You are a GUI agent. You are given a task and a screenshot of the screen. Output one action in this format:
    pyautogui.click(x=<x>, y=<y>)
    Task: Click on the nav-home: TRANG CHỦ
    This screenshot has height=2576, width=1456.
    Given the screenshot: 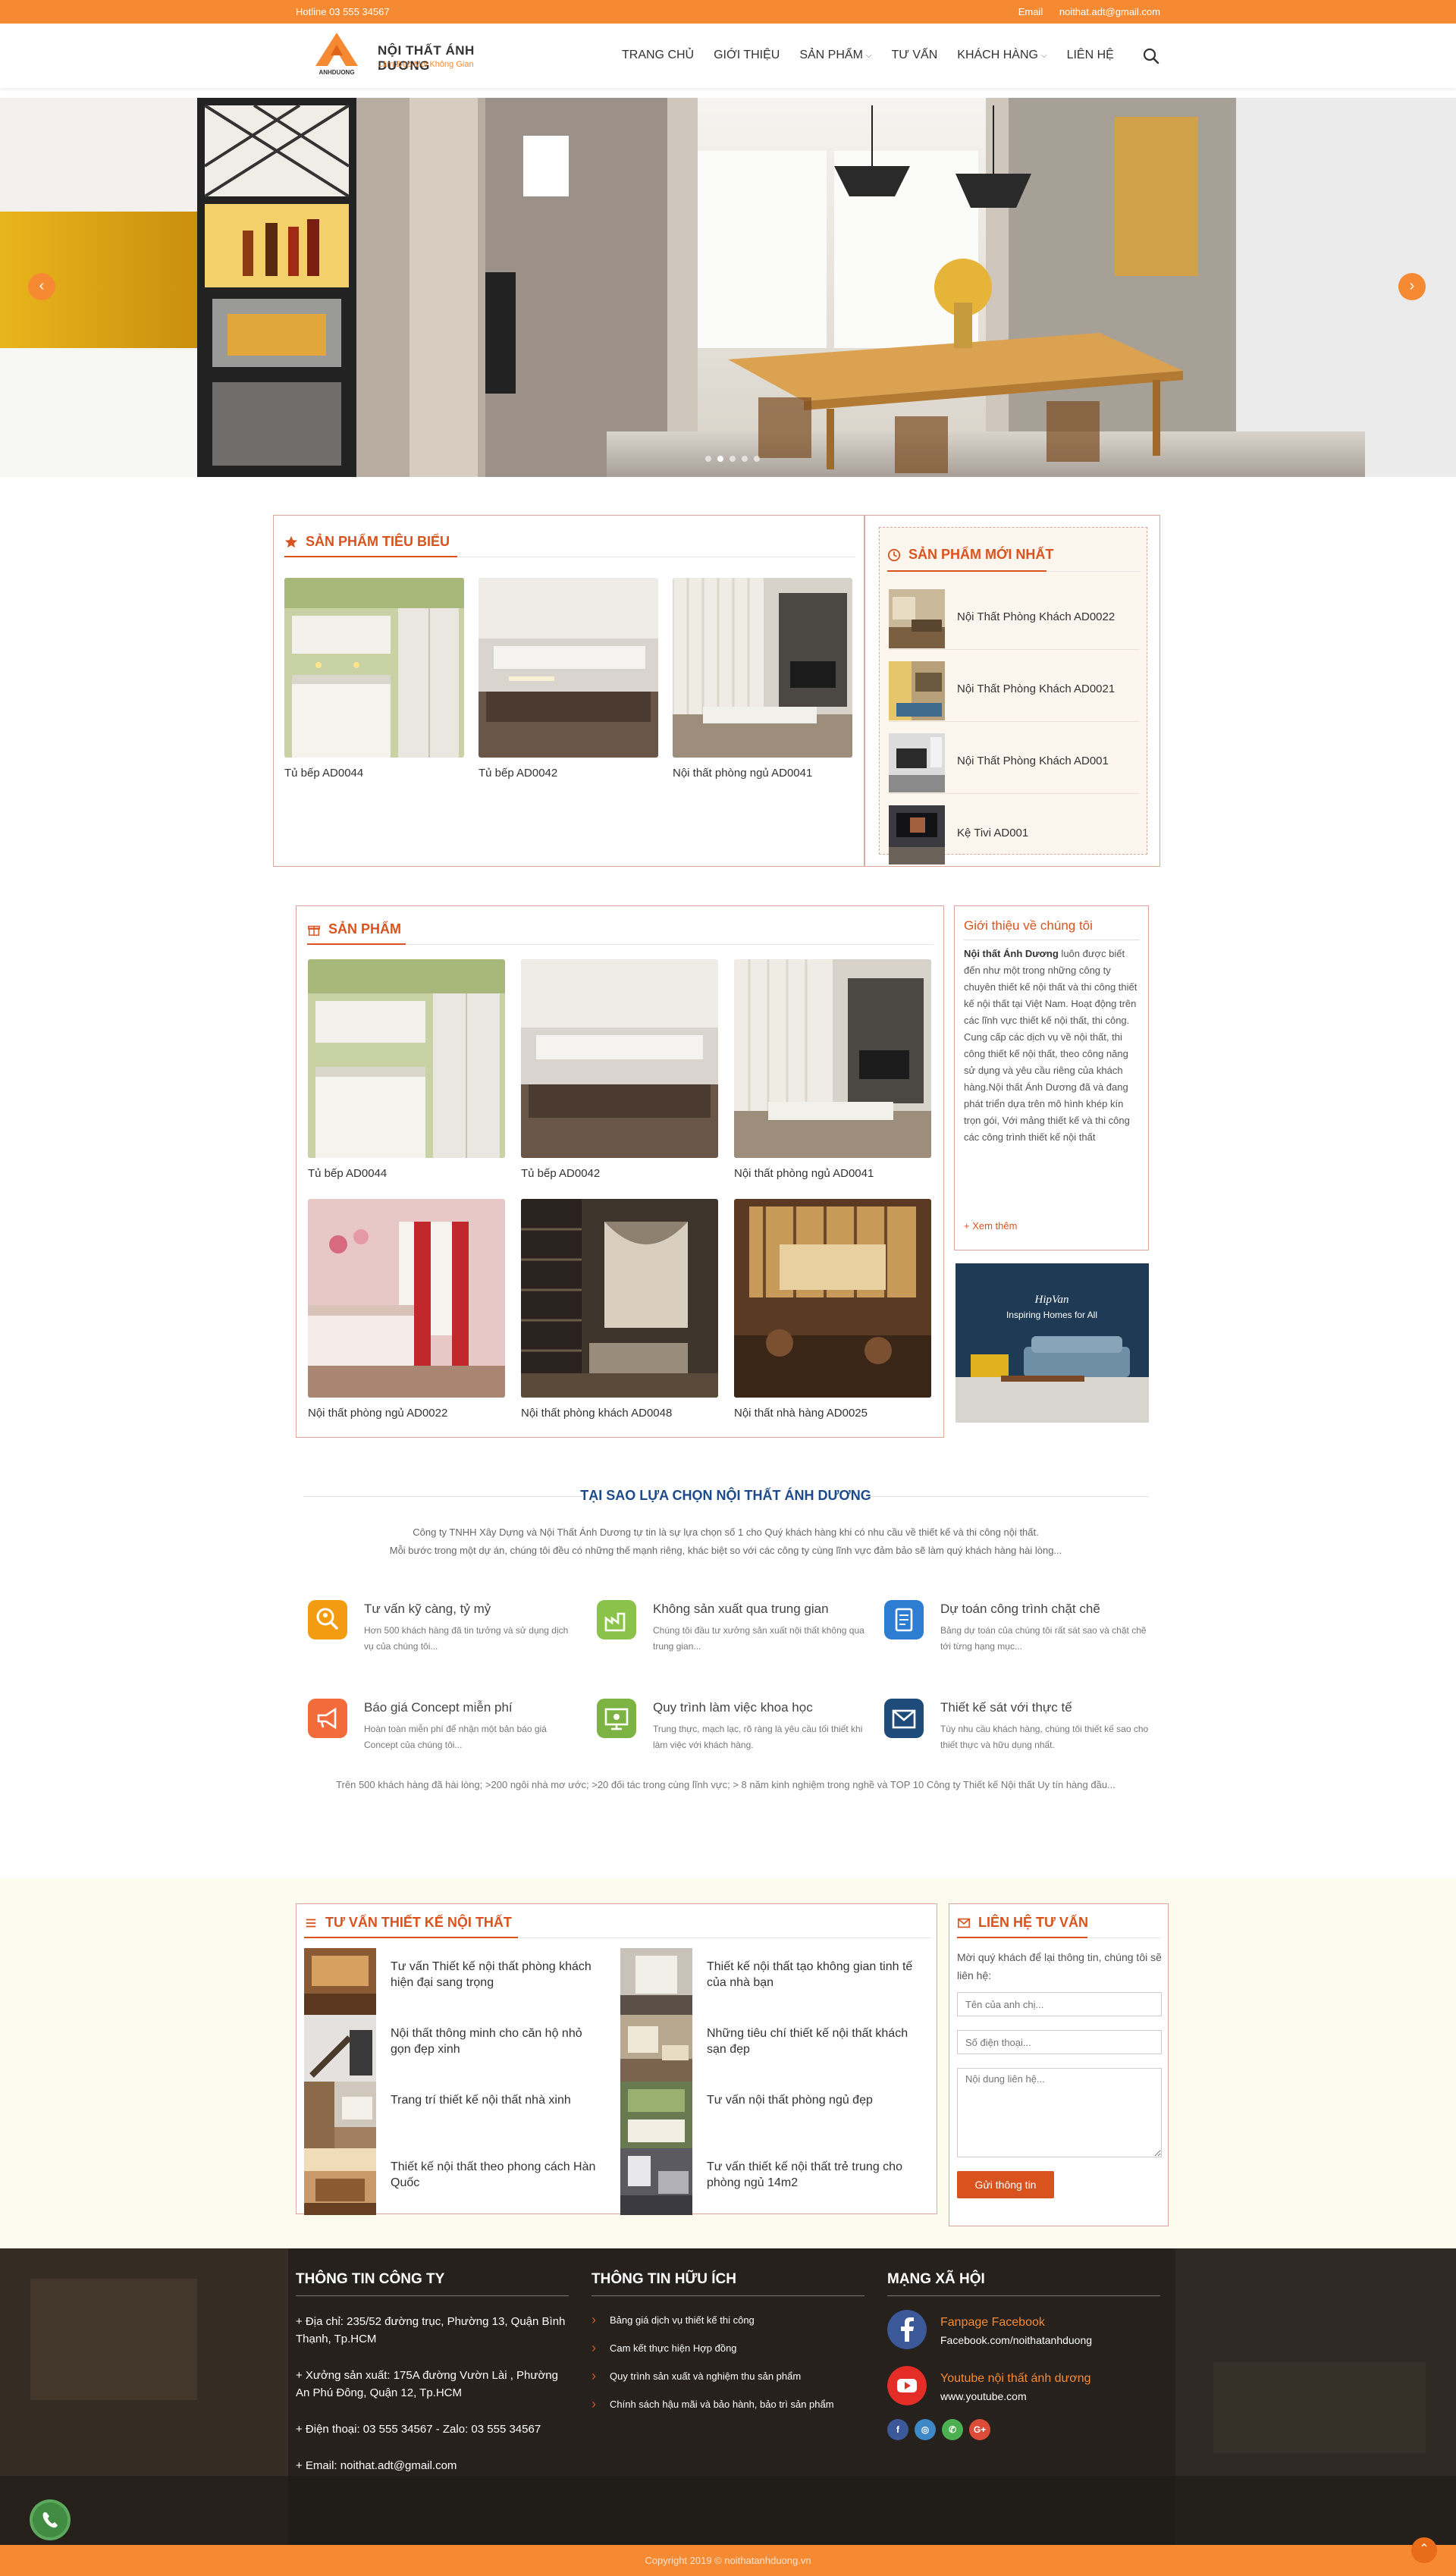 What is the action you would take?
    pyautogui.click(x=658, y=55)
    